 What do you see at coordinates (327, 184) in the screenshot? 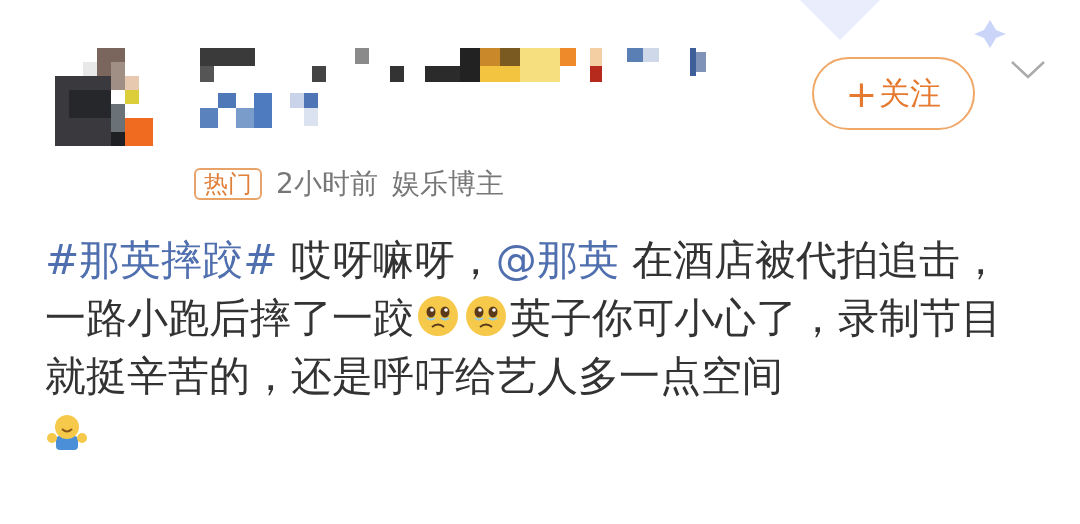
I see `post-time: 2小时前` at bounding box center [327, 184].